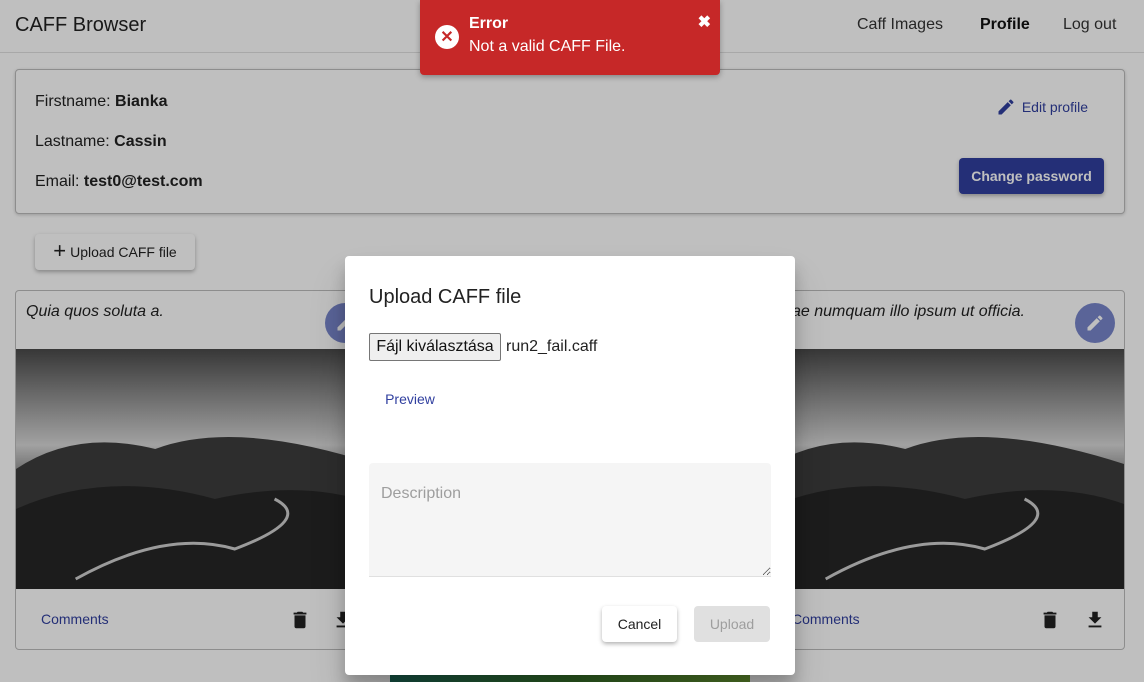  What do you see at coordinates (704, 22) in the screenshot?
I see `close-icon: ✖` at bounding box center [704, 22].